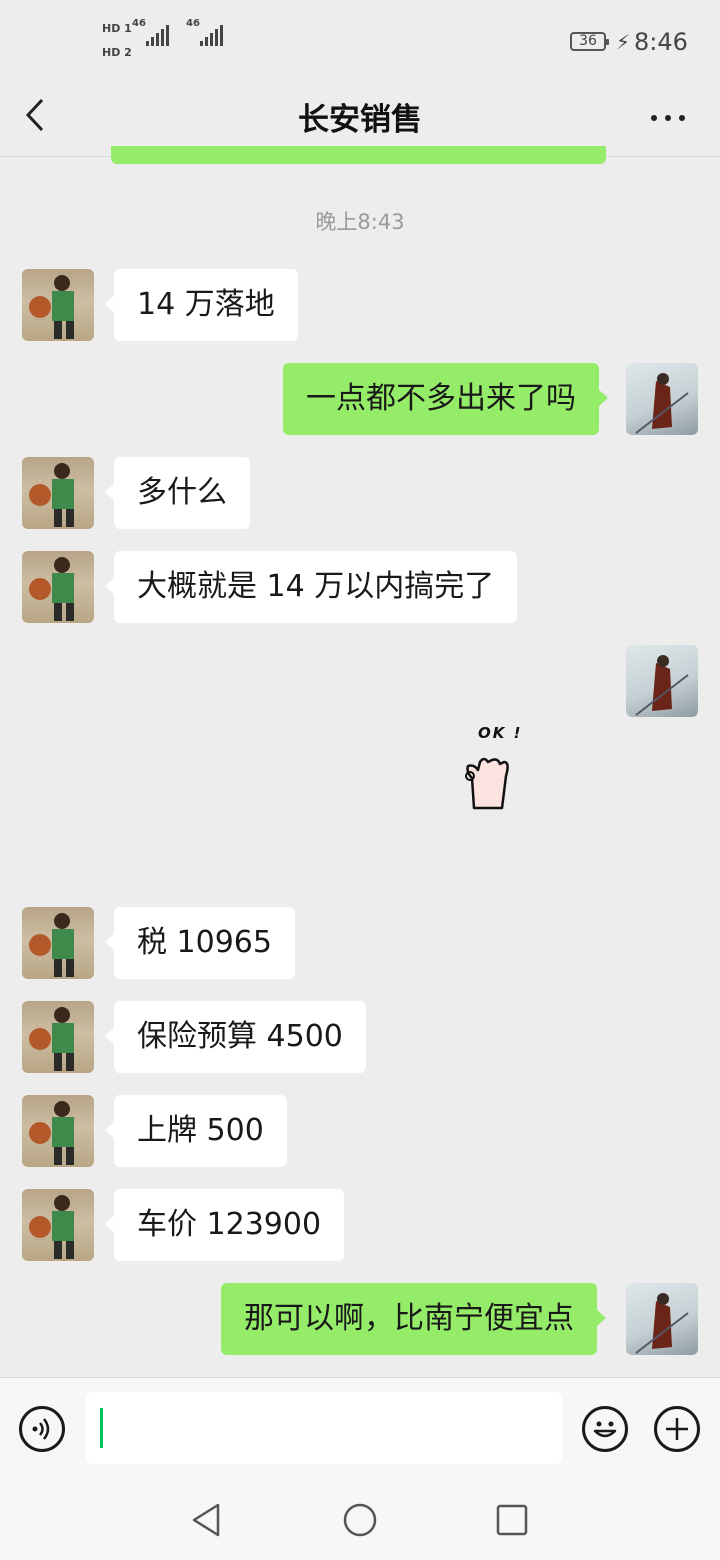 The image size is (720, 1560). What do you see at coordinates (495, 771) in the screenshot?
I see `ok-sticker: OK !` at bounding box center [495, 771].